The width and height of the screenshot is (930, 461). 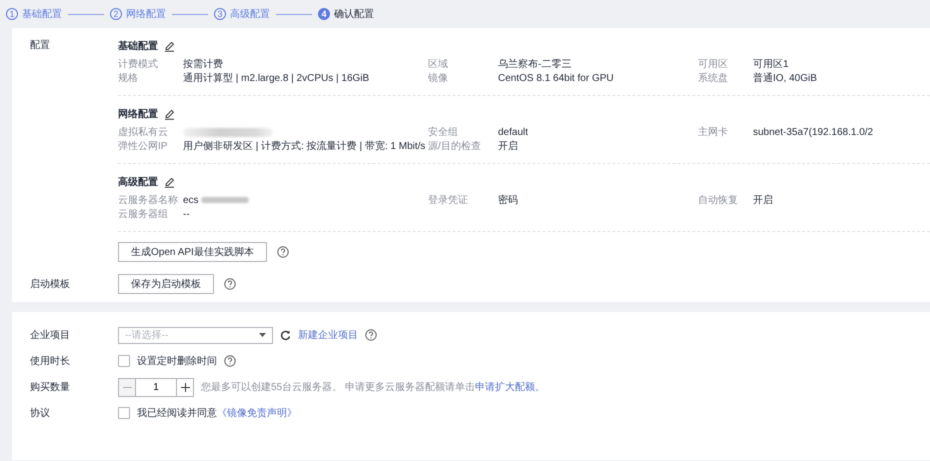 I want to click on field-label: 镜像, so click(x=438, y=78).